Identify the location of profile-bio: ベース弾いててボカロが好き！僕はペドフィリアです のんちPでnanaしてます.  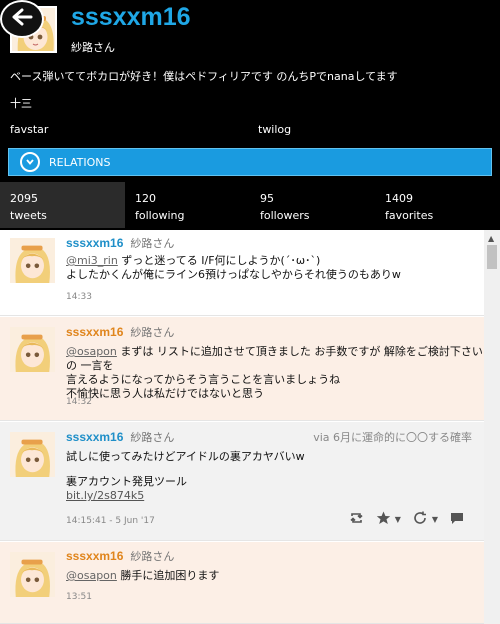
(204, 76).